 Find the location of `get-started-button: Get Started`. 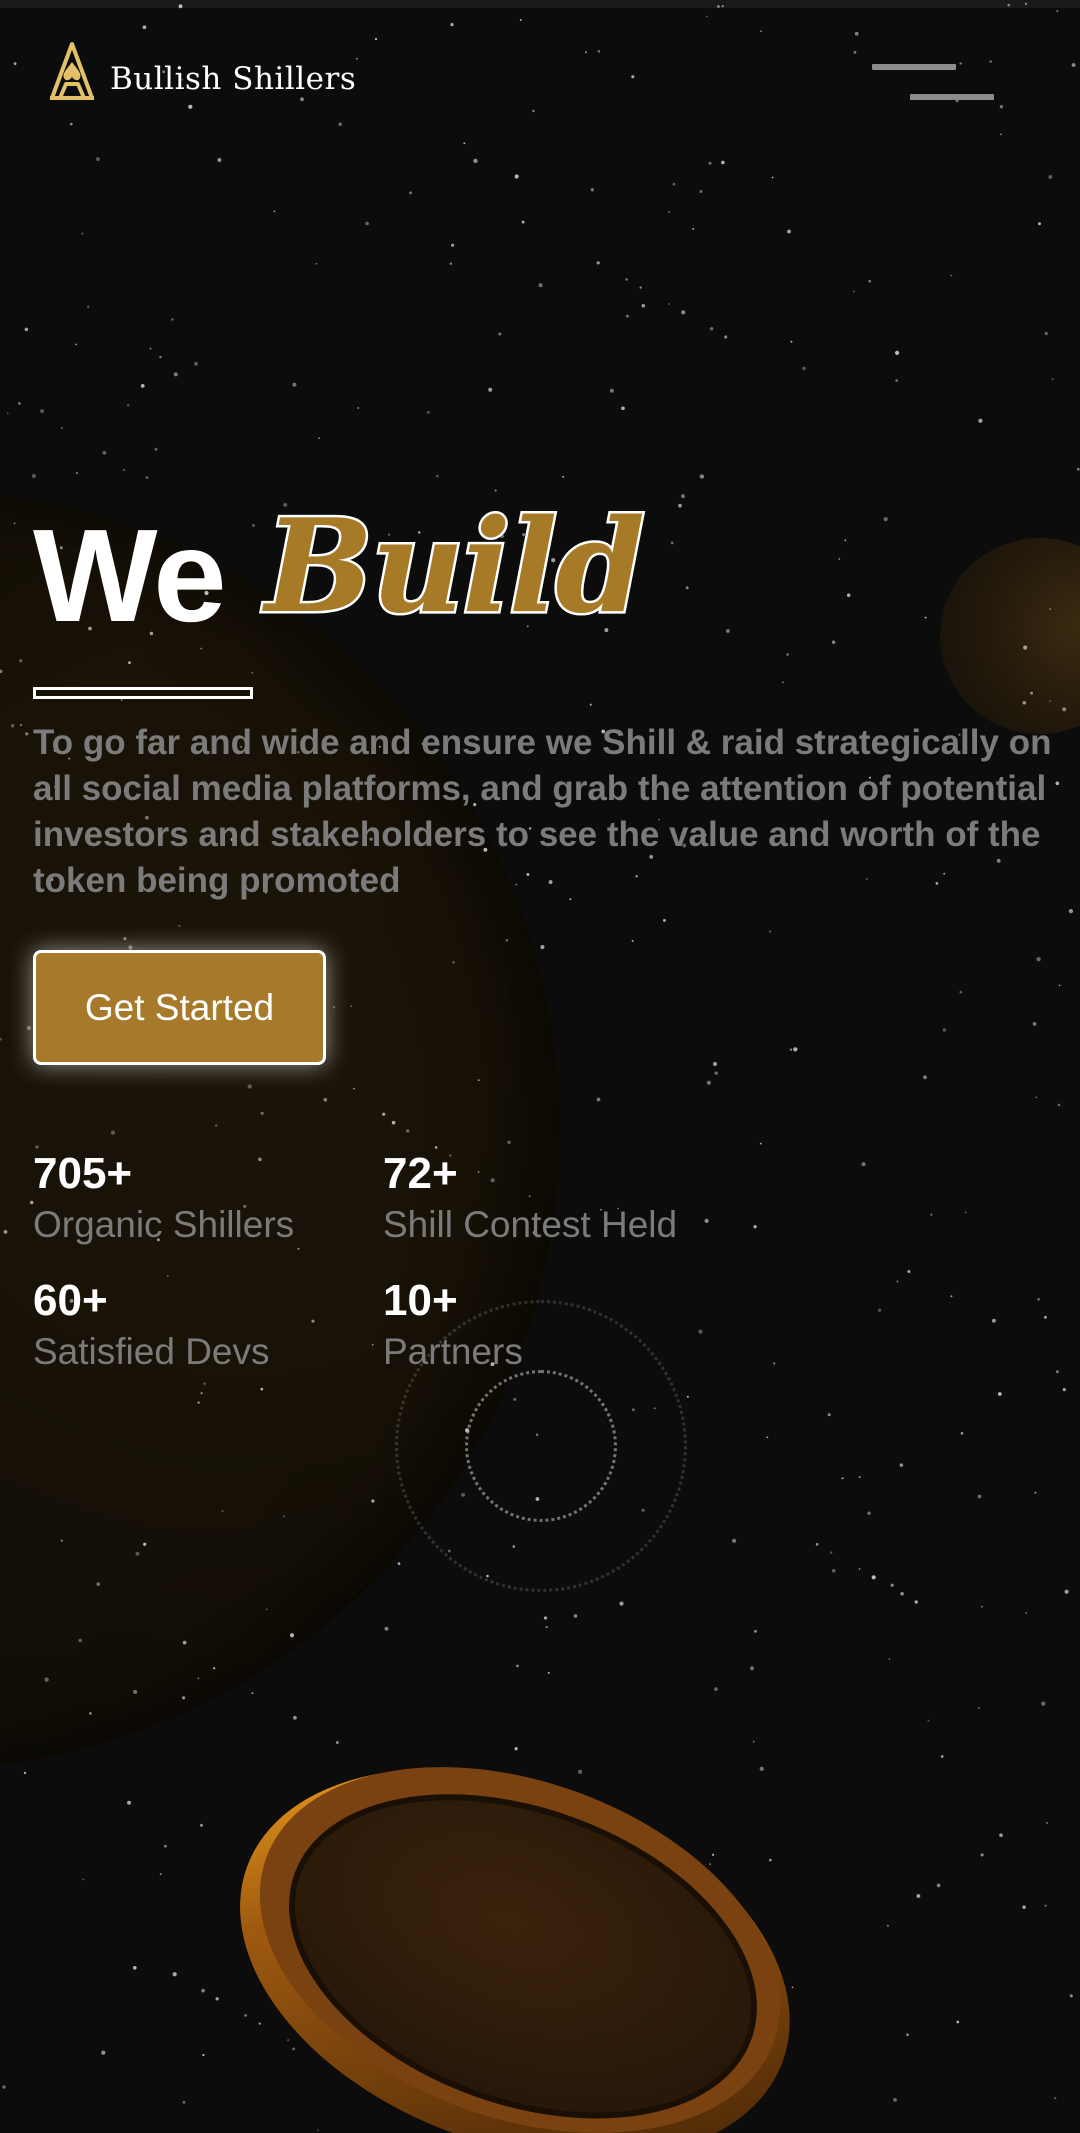

get-started-button: Get Started is located at coordinates (179, 1007).